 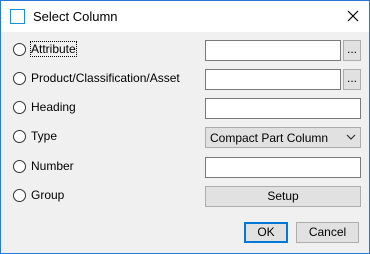 I want to click on heading-radio, so click(x=19, y=107).